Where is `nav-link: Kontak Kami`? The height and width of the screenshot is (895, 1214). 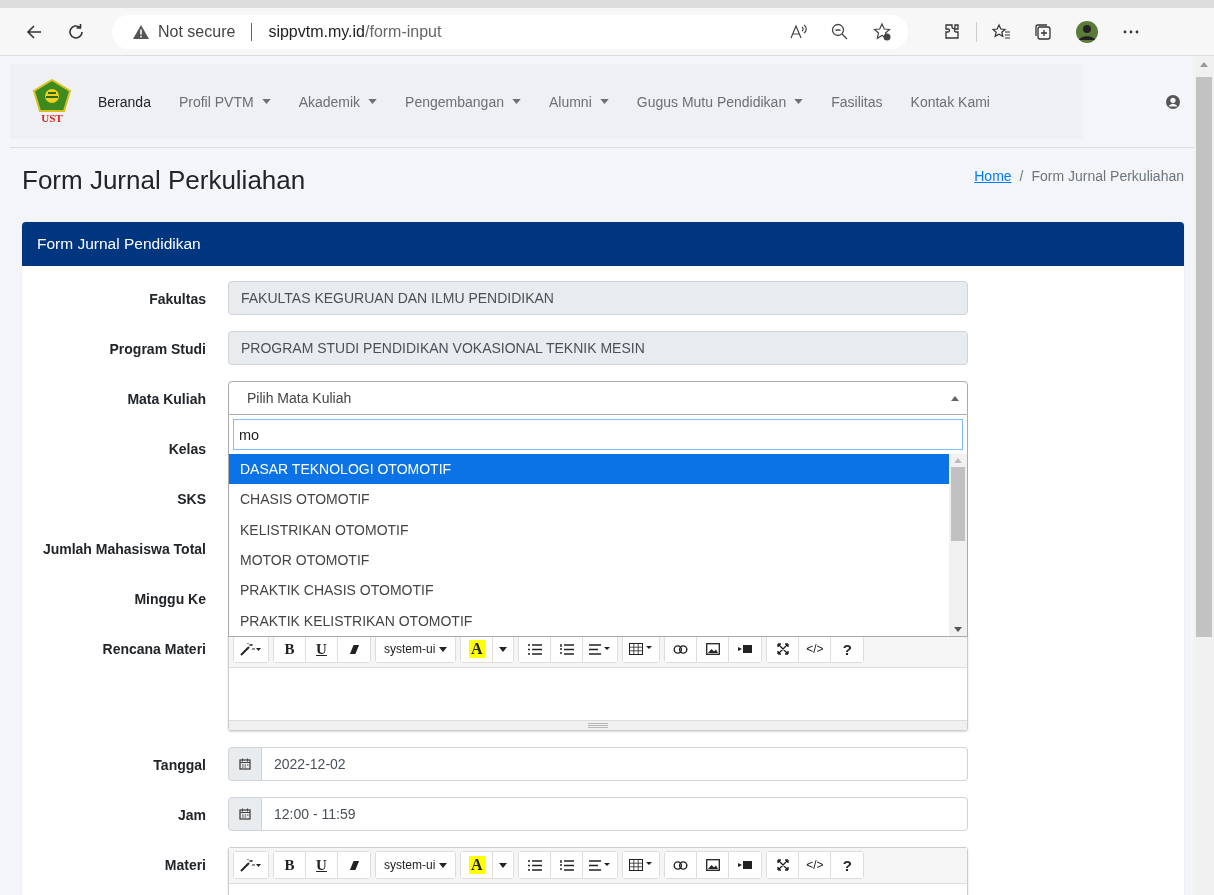
nav-link: Kontak Kami is located at coordinates (950, 101).